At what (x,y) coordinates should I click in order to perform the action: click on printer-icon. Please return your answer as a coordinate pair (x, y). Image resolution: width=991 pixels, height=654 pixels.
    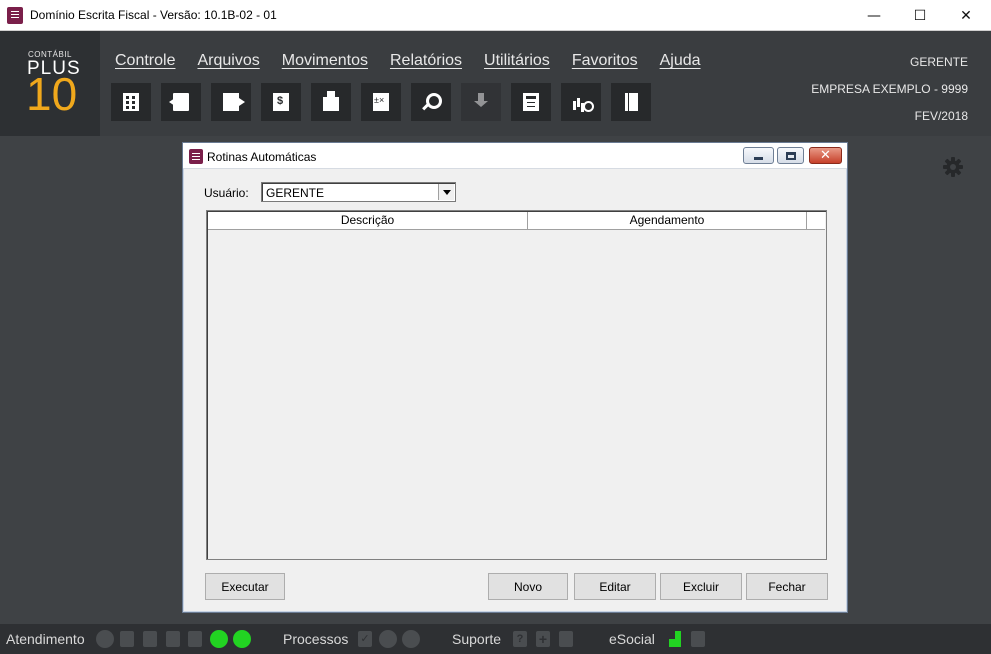
    Looking at the image, I should click on (331, 101).